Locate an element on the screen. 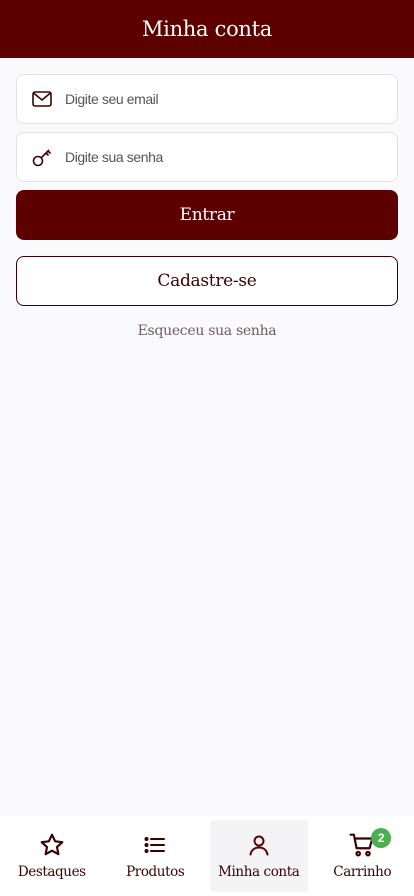 This screenshot has height=896, width=414. star-icon is located at coordinates (52, 845).